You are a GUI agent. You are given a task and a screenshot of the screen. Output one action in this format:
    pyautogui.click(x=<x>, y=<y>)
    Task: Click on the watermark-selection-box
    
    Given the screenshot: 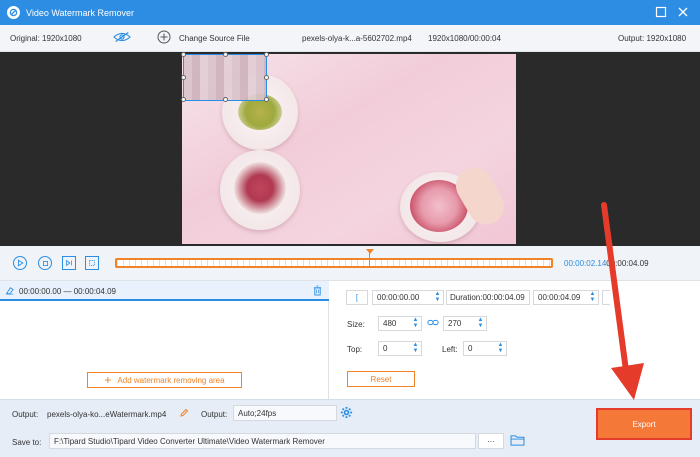 What is the action you would take?
    pyautogui.click(x=225, y=77)
    